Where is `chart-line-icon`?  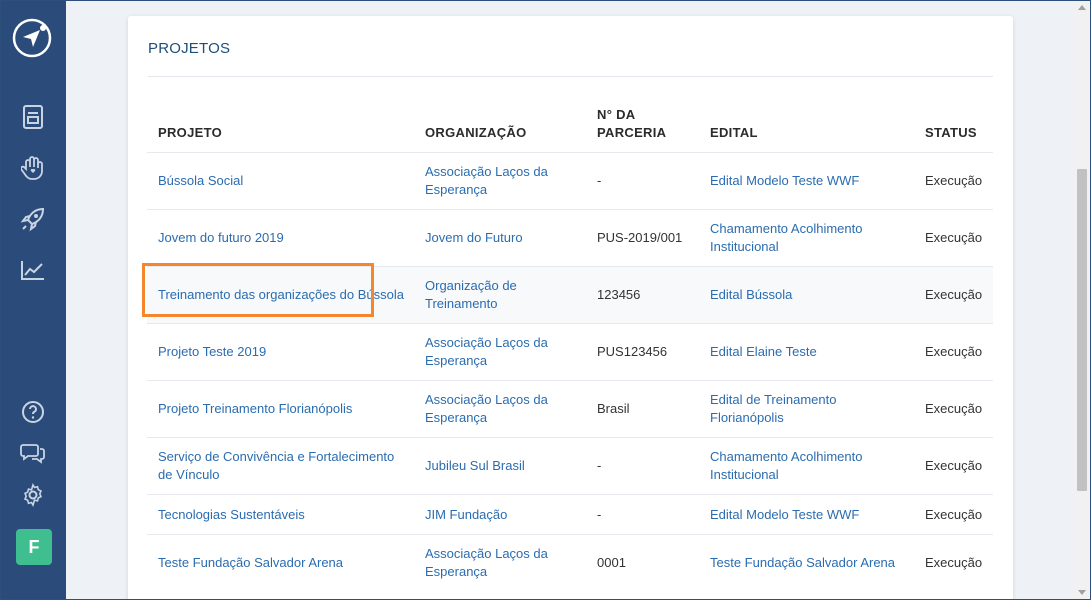
chart-line-icon is located at coordinates (33, 270).